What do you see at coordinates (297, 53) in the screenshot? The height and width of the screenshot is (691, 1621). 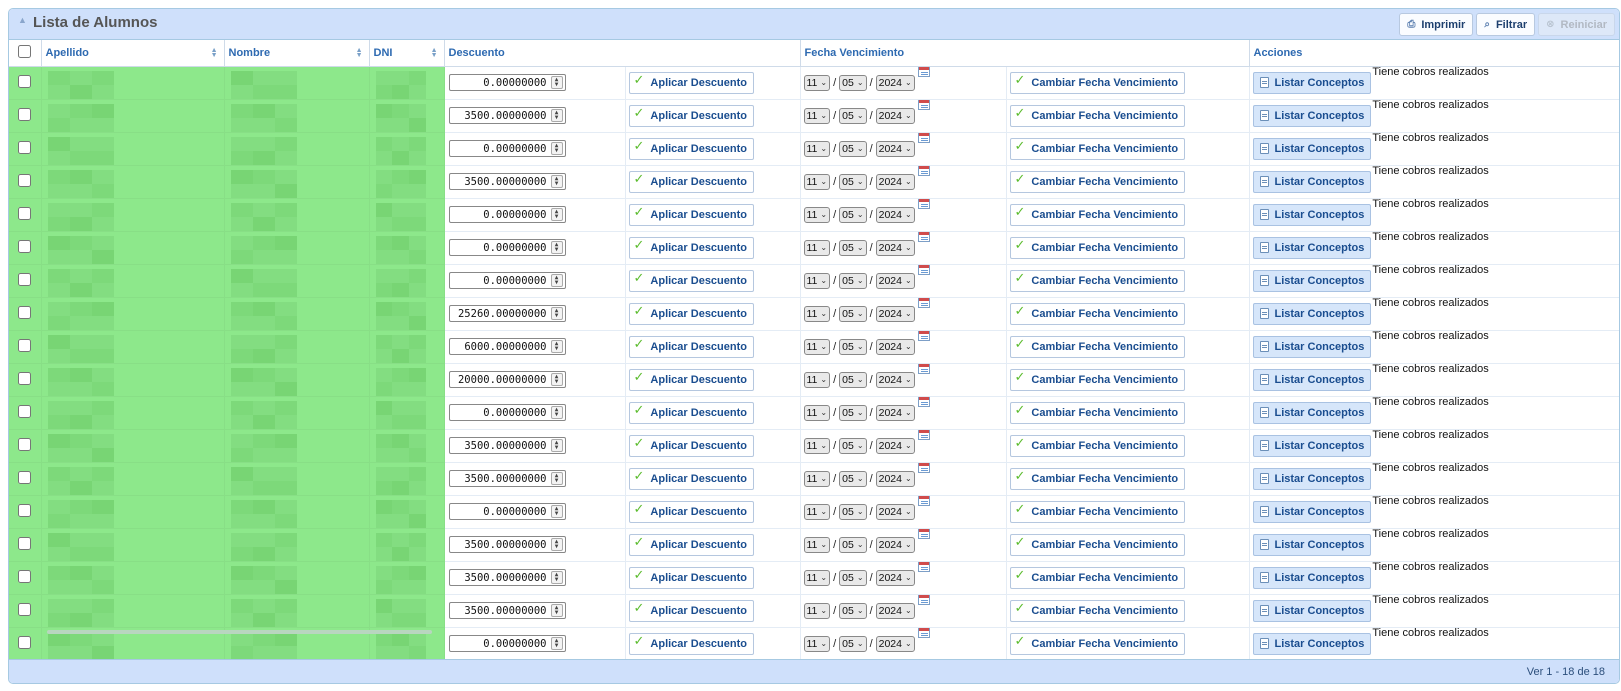 I see `column-header-nombre: Nombre ▲ ▼` at bounding box center [297, 53].